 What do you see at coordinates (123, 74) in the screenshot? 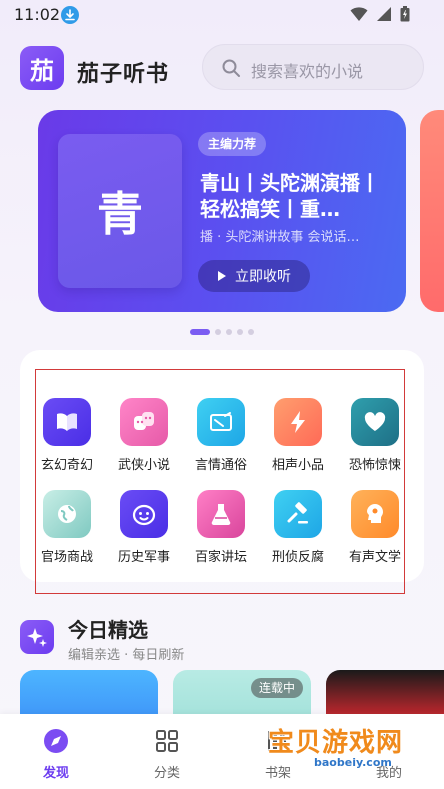
I see `app-name: 茄子听书` at bounding box center [123, 74].